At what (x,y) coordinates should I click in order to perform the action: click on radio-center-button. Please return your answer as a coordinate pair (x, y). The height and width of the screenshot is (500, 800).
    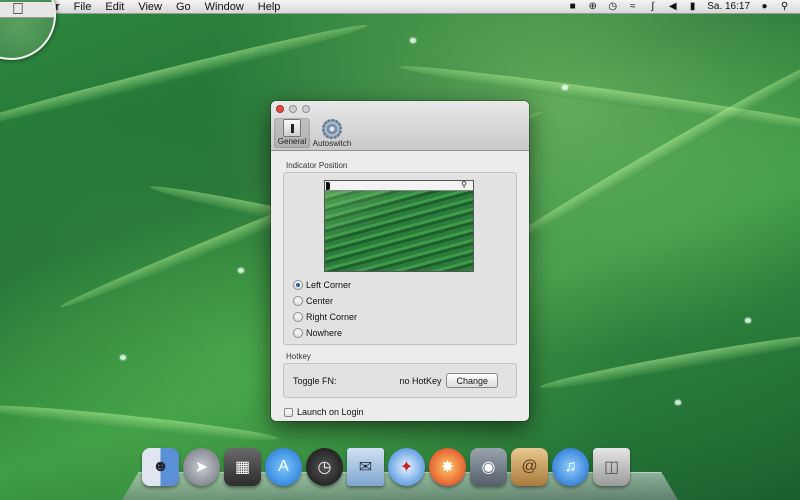
    Looking at the image, I should click on (298, 301).